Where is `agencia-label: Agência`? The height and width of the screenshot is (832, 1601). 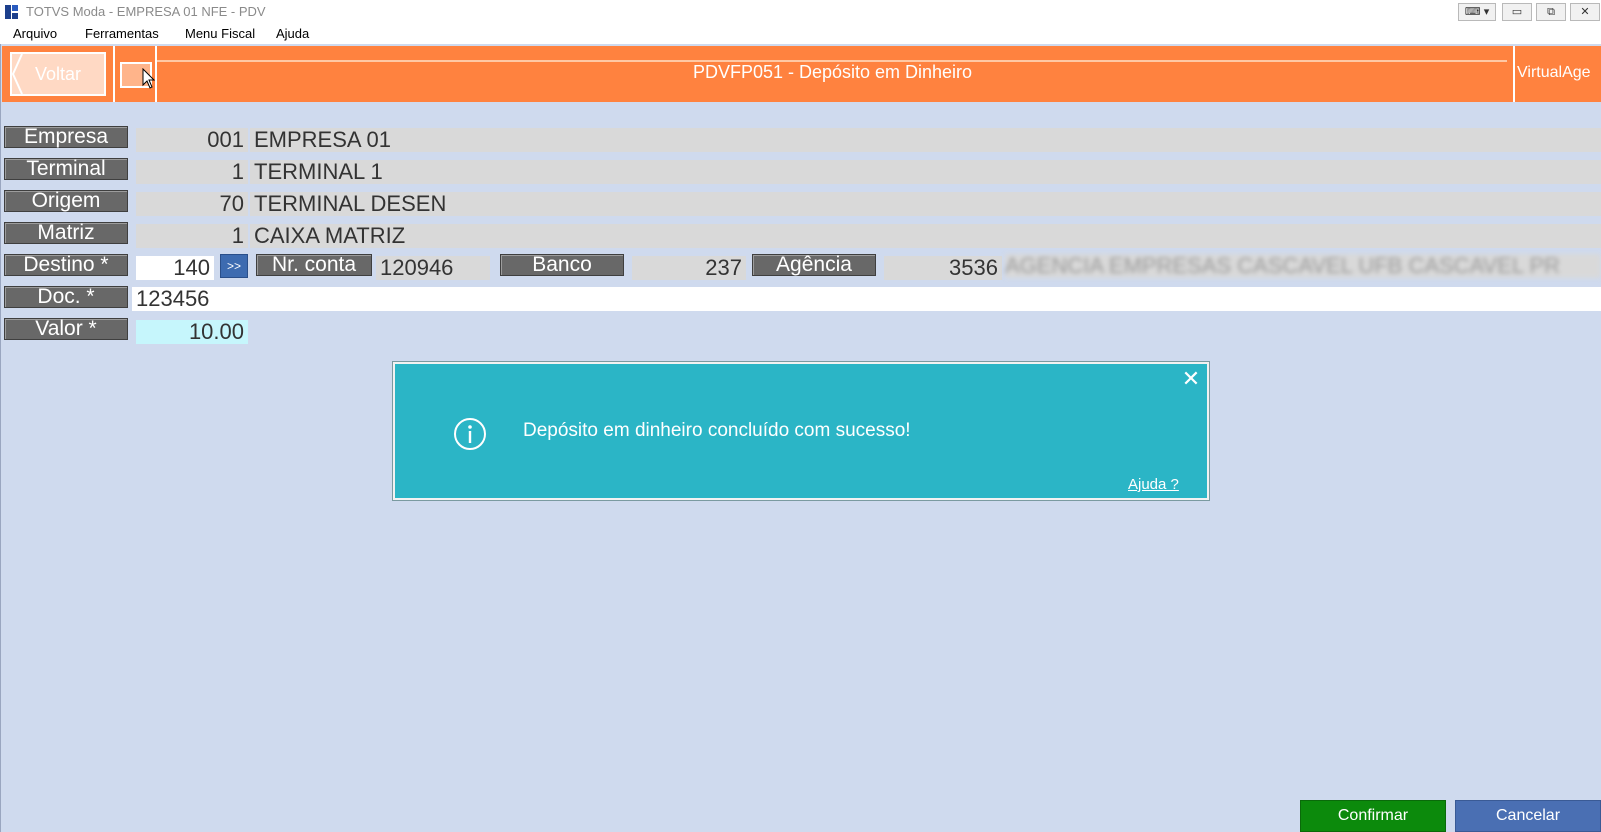
agencia-label: Agência is located at coordinates (814, 265).